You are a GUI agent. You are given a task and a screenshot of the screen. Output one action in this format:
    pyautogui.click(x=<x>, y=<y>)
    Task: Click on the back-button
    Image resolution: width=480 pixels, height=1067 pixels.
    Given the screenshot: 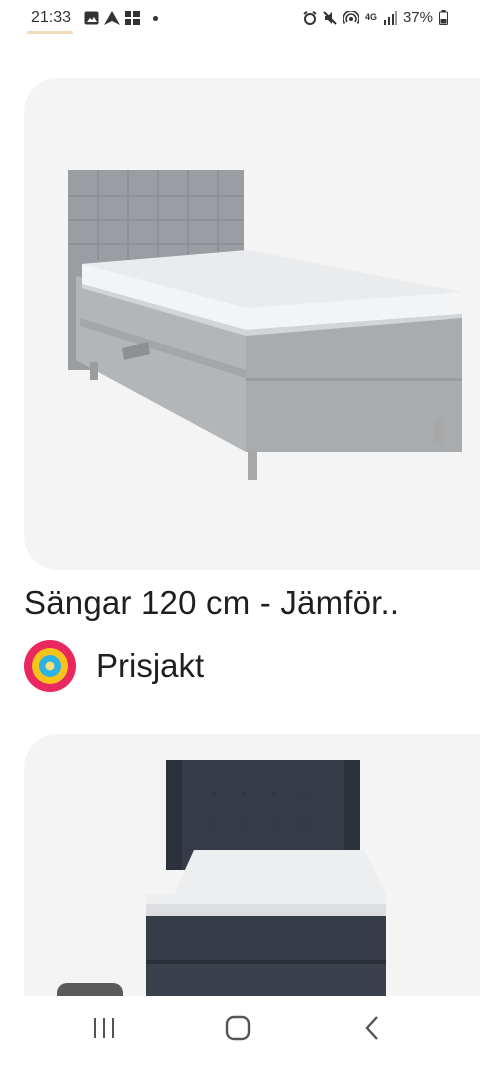 What is the action you would take?
    pyautogui.click(x=372, y=1028)
    